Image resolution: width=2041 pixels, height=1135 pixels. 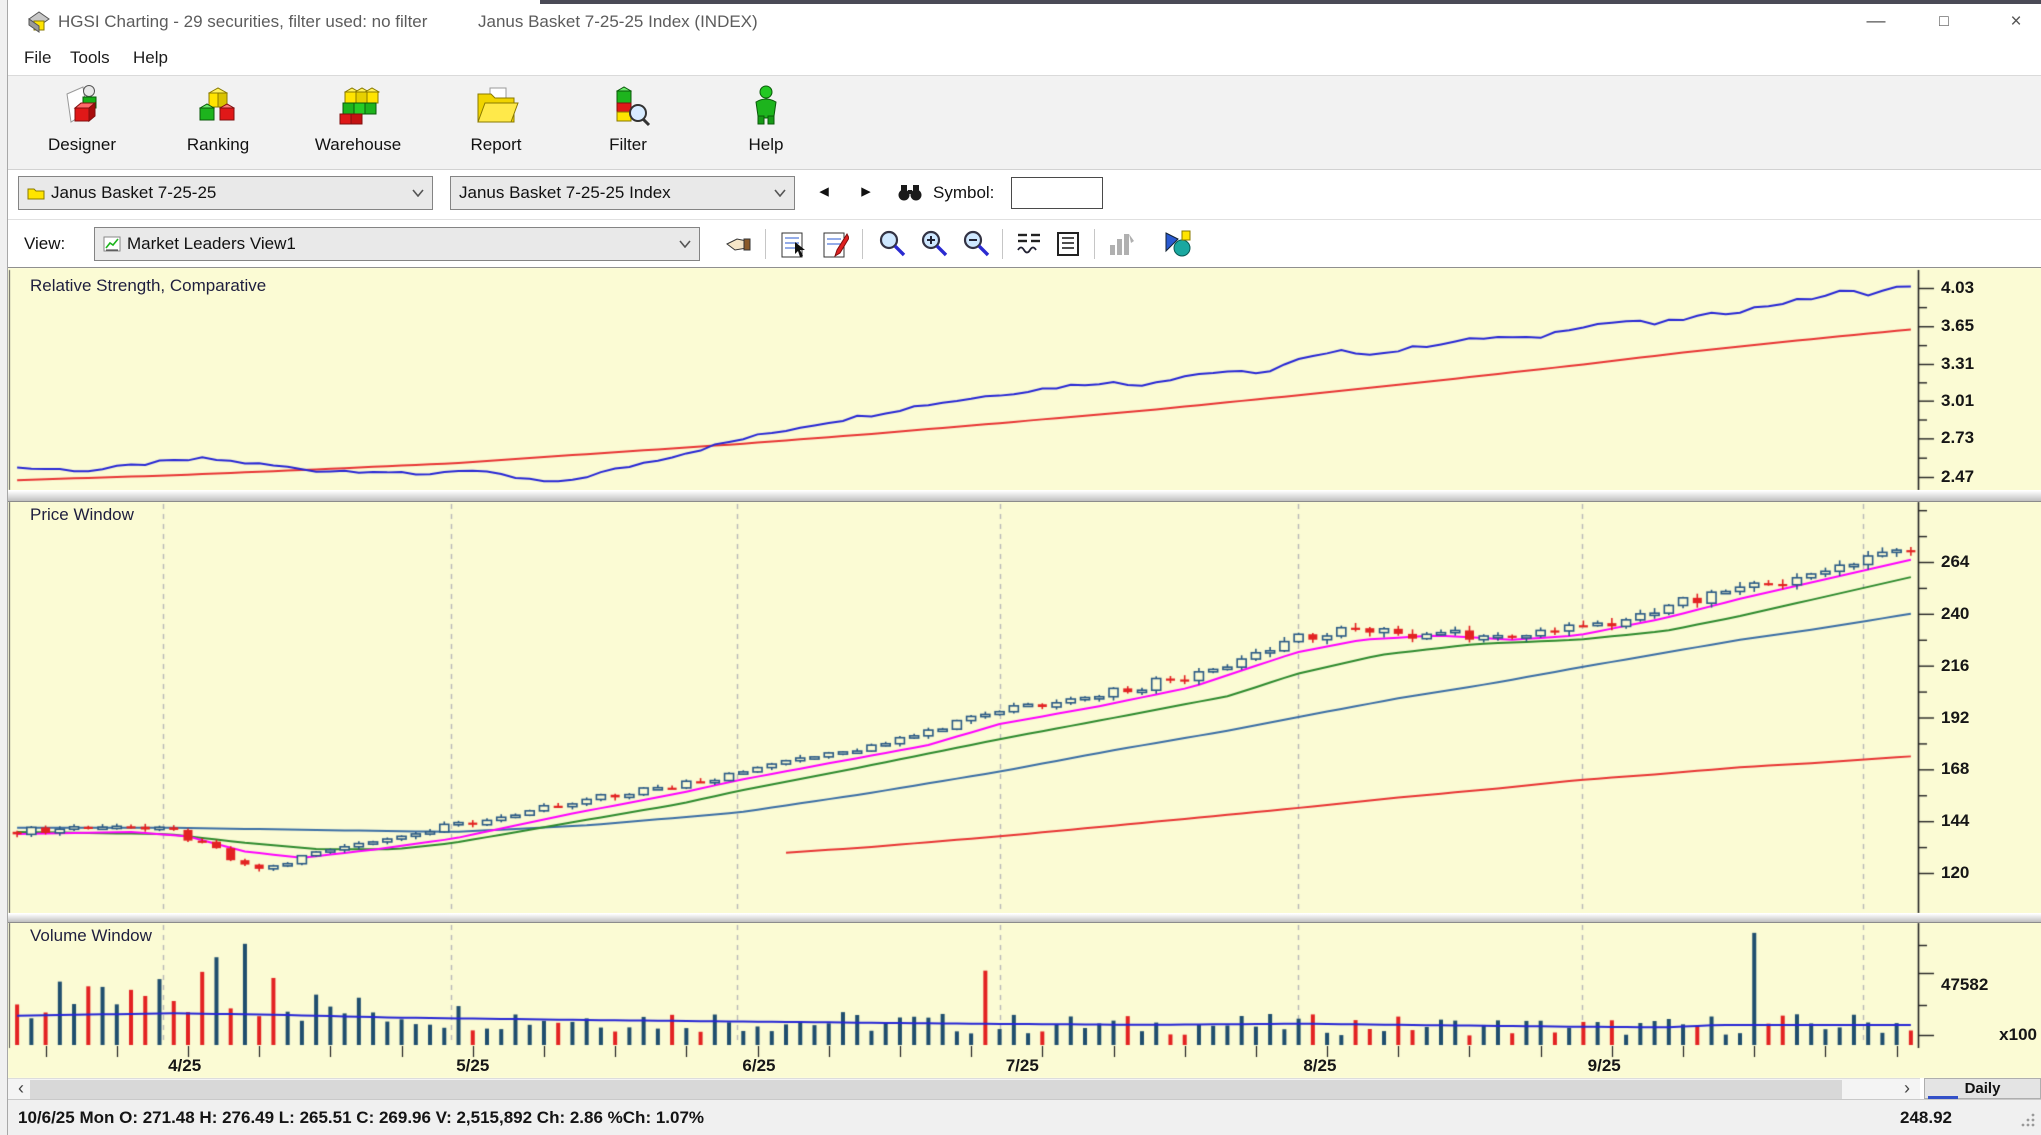 I want to click on background-window-top-edge, so click(x=1290, y=2).